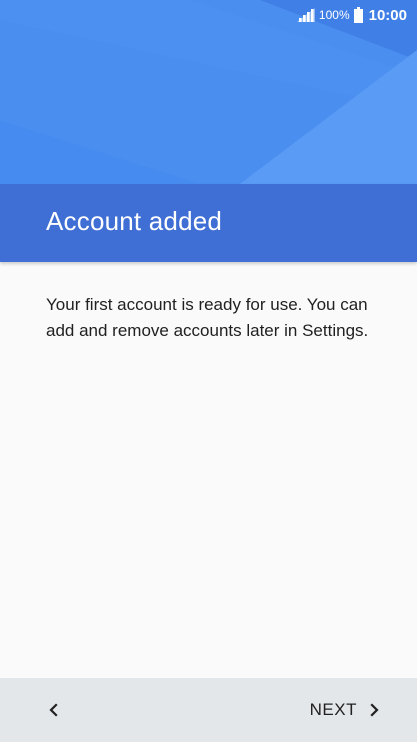 The width and height of the screenshot is (417, 742). Describe the element at coordinates (374, 710) in the screenshot. I see `chevron-right-icon` at that location.